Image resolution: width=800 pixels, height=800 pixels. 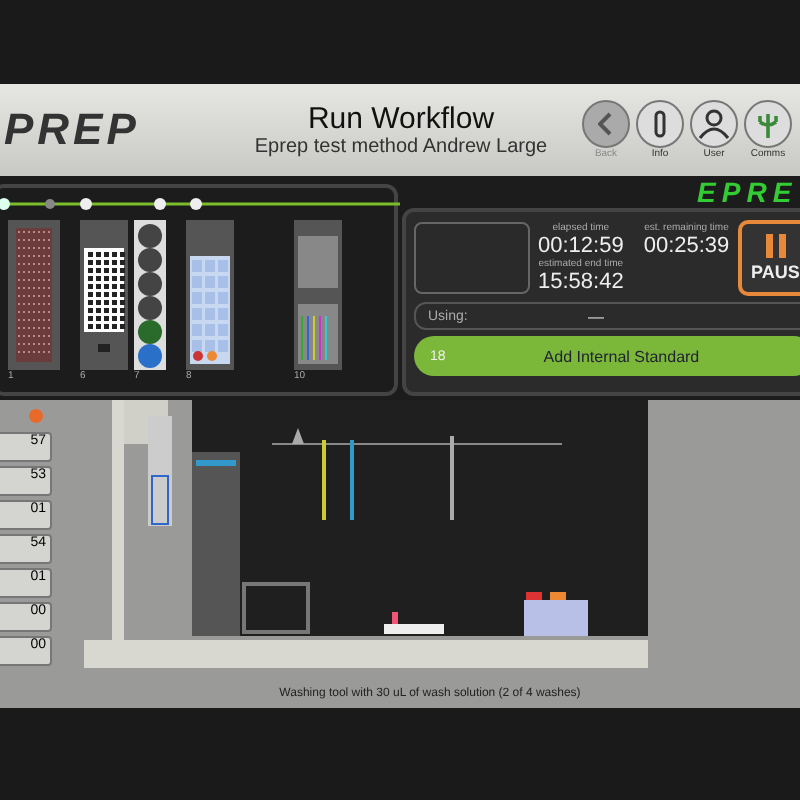 What do you see at coordinates (621, 356) in the screenshot?
I see `step-name: Add Internal Standard` at bounding box center [621, 356].